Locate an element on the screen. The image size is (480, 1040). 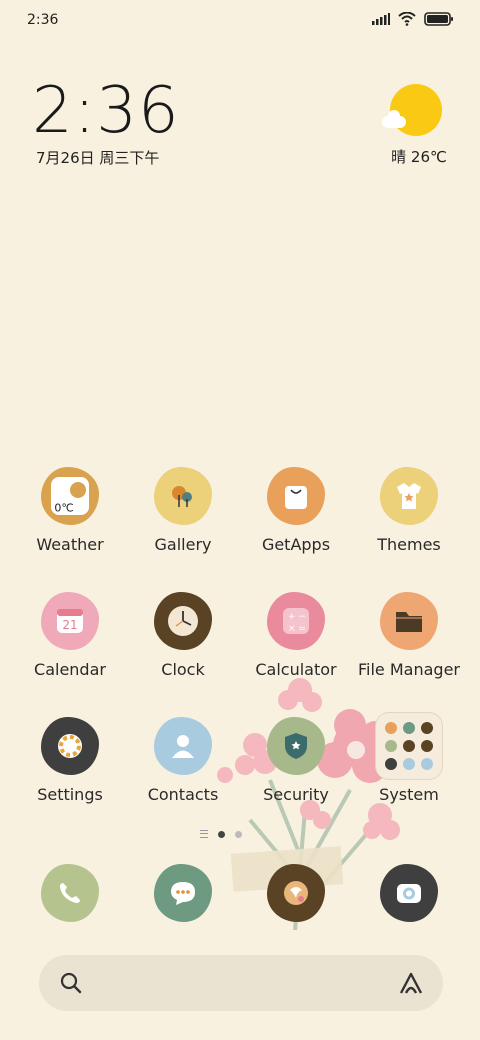
app-folder-system: System is located at coordinates (409, 758).